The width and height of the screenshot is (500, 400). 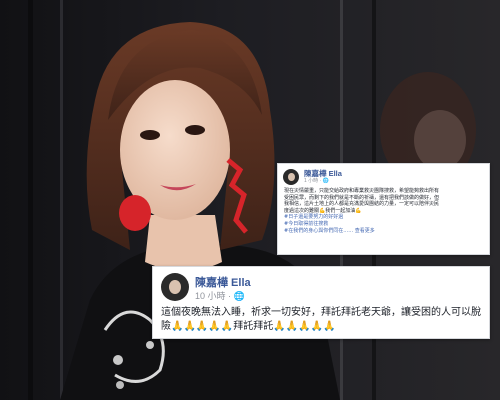 What do you see at coordinates (195, 130) in the screenshot?
I see `right-eye` at bounding box center [195, 130].